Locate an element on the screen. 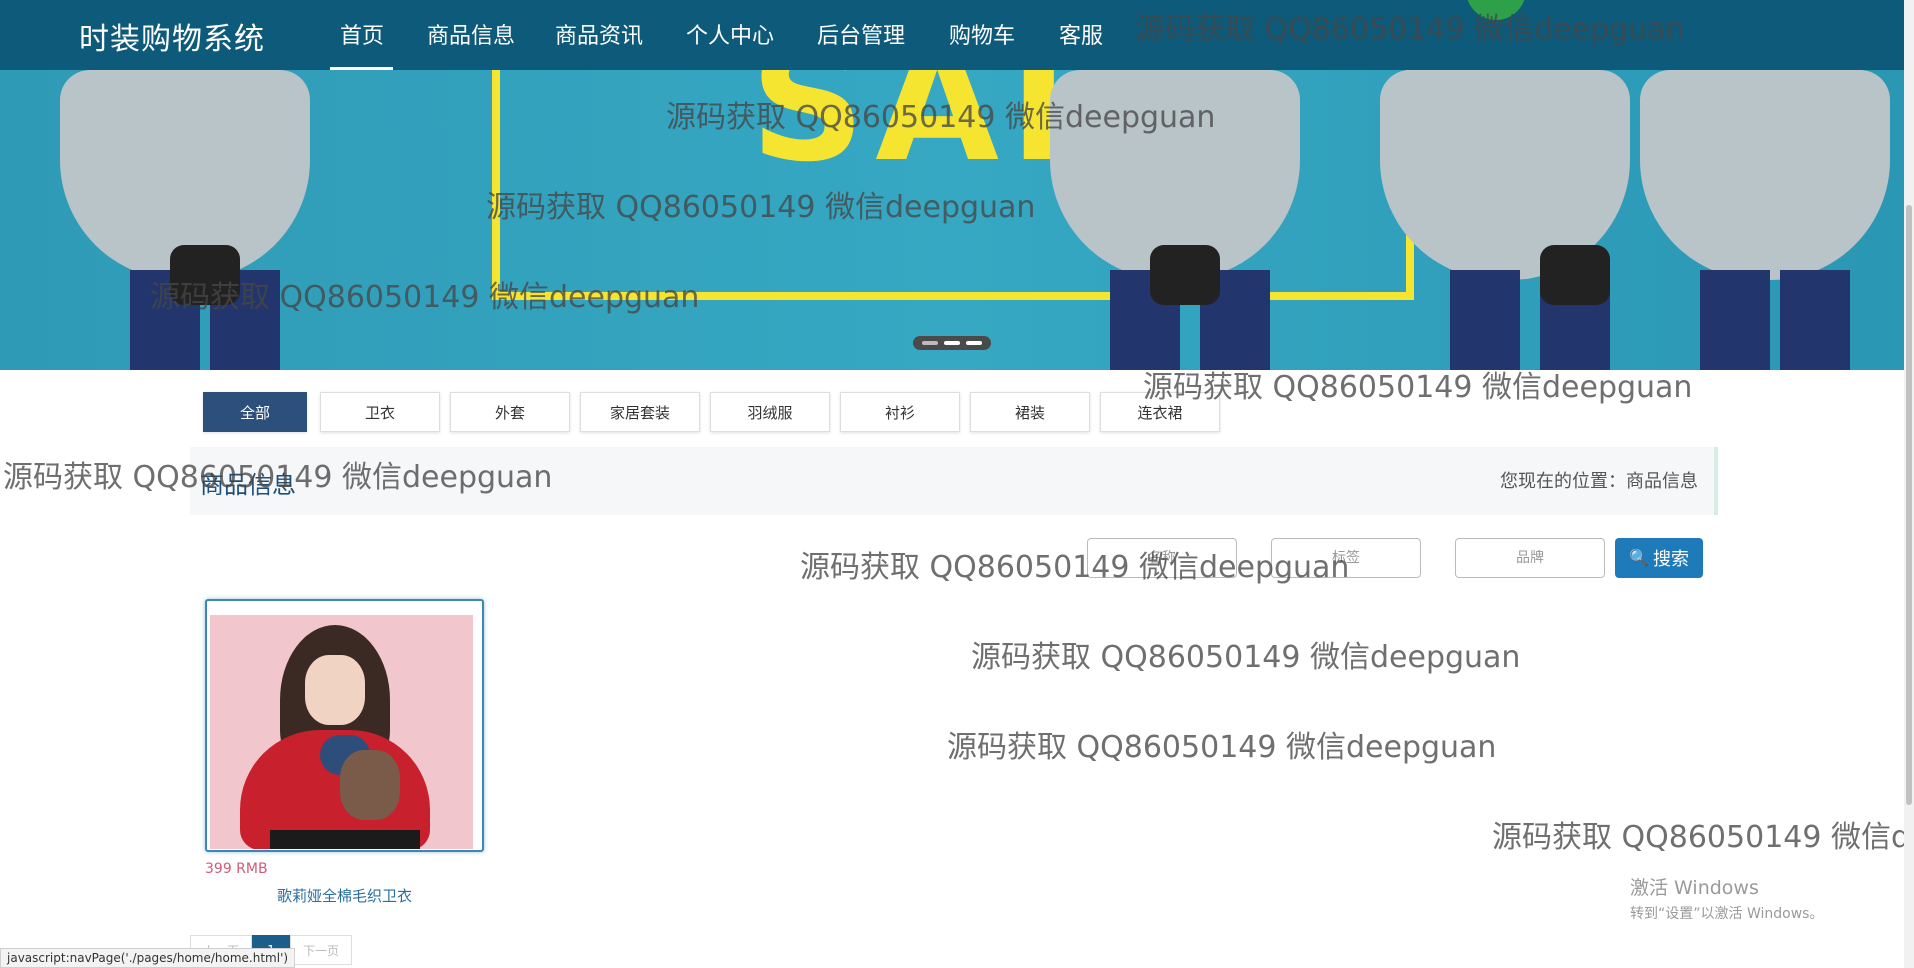  breadcrumb-label: 您现在的位置： is located at coordinates (1563, 481).